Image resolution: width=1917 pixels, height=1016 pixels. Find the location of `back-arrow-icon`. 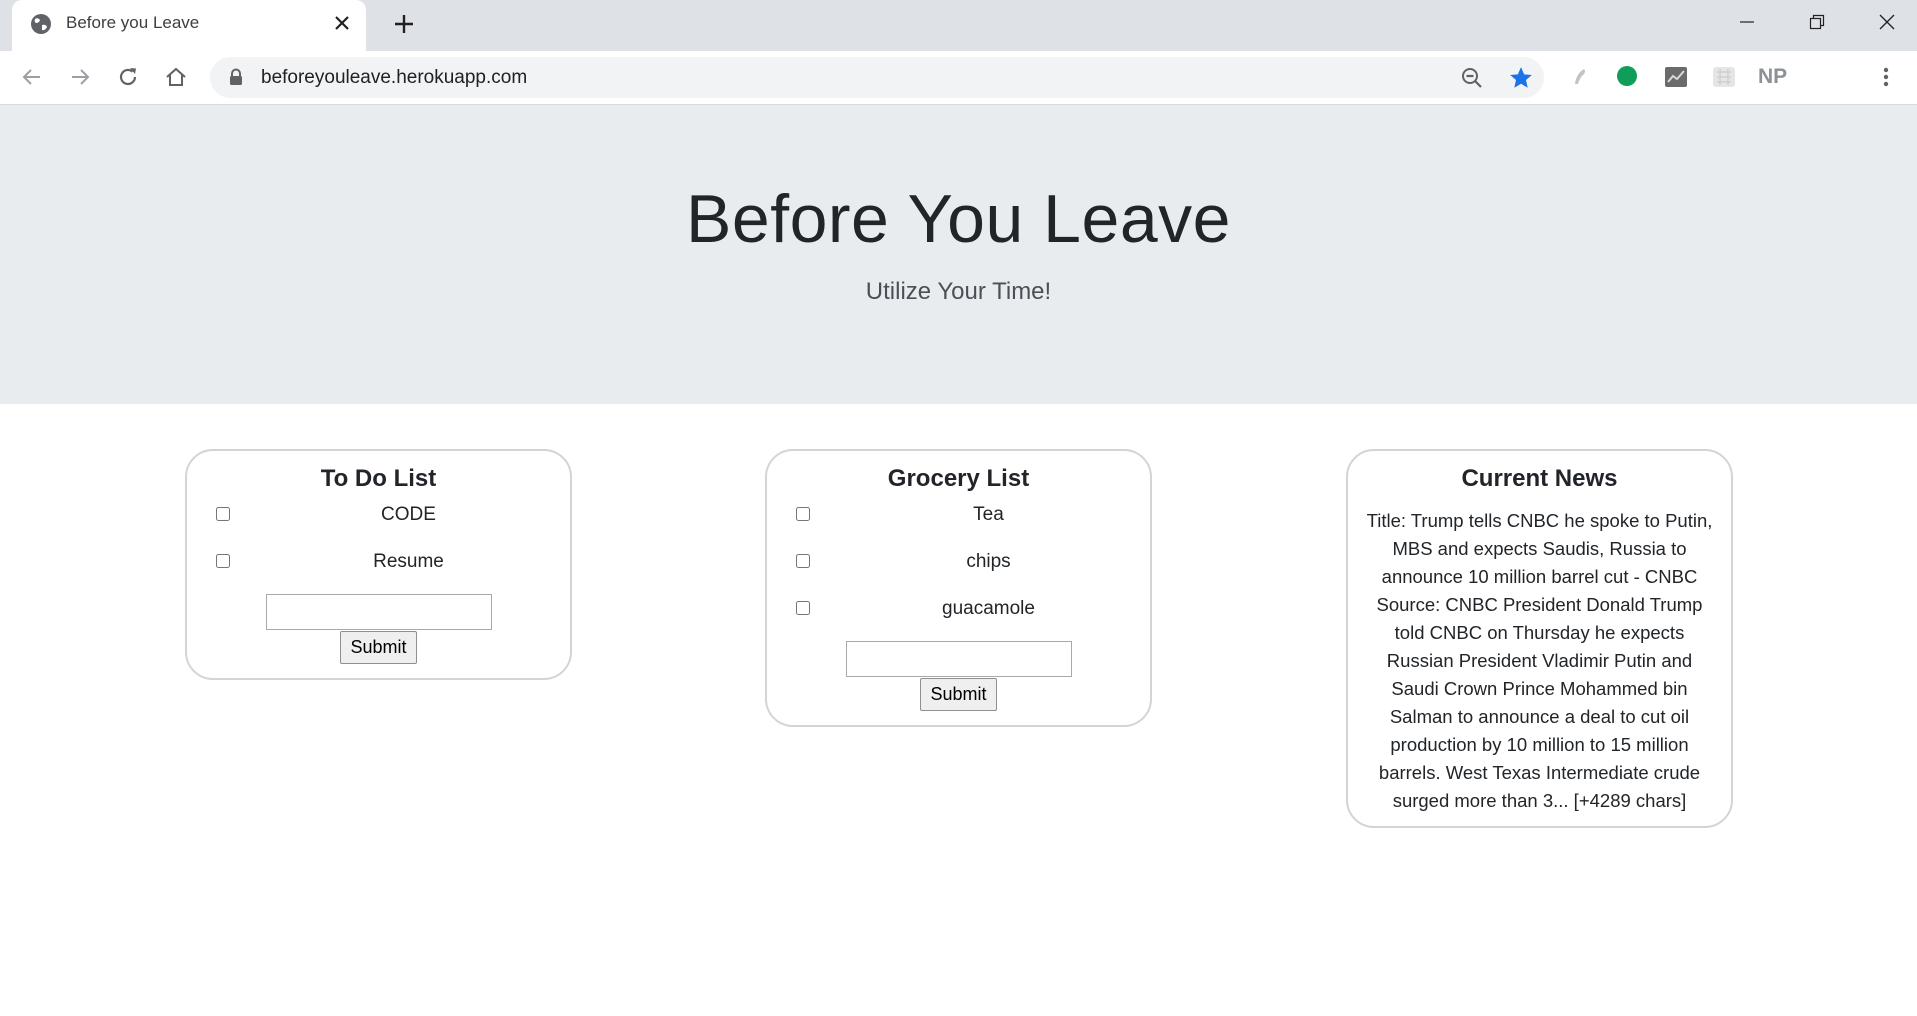

back-arrow-icon is located at coordinates (31, 77).